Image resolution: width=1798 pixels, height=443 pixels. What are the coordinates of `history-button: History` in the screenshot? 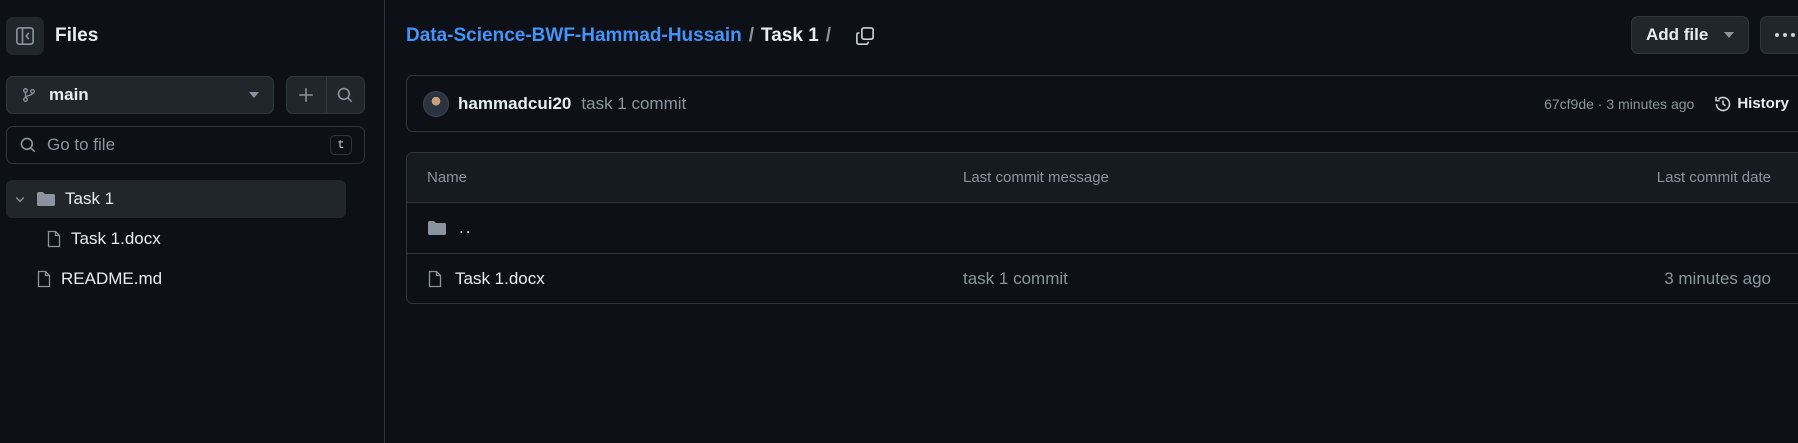 It's located at (1751, 104).